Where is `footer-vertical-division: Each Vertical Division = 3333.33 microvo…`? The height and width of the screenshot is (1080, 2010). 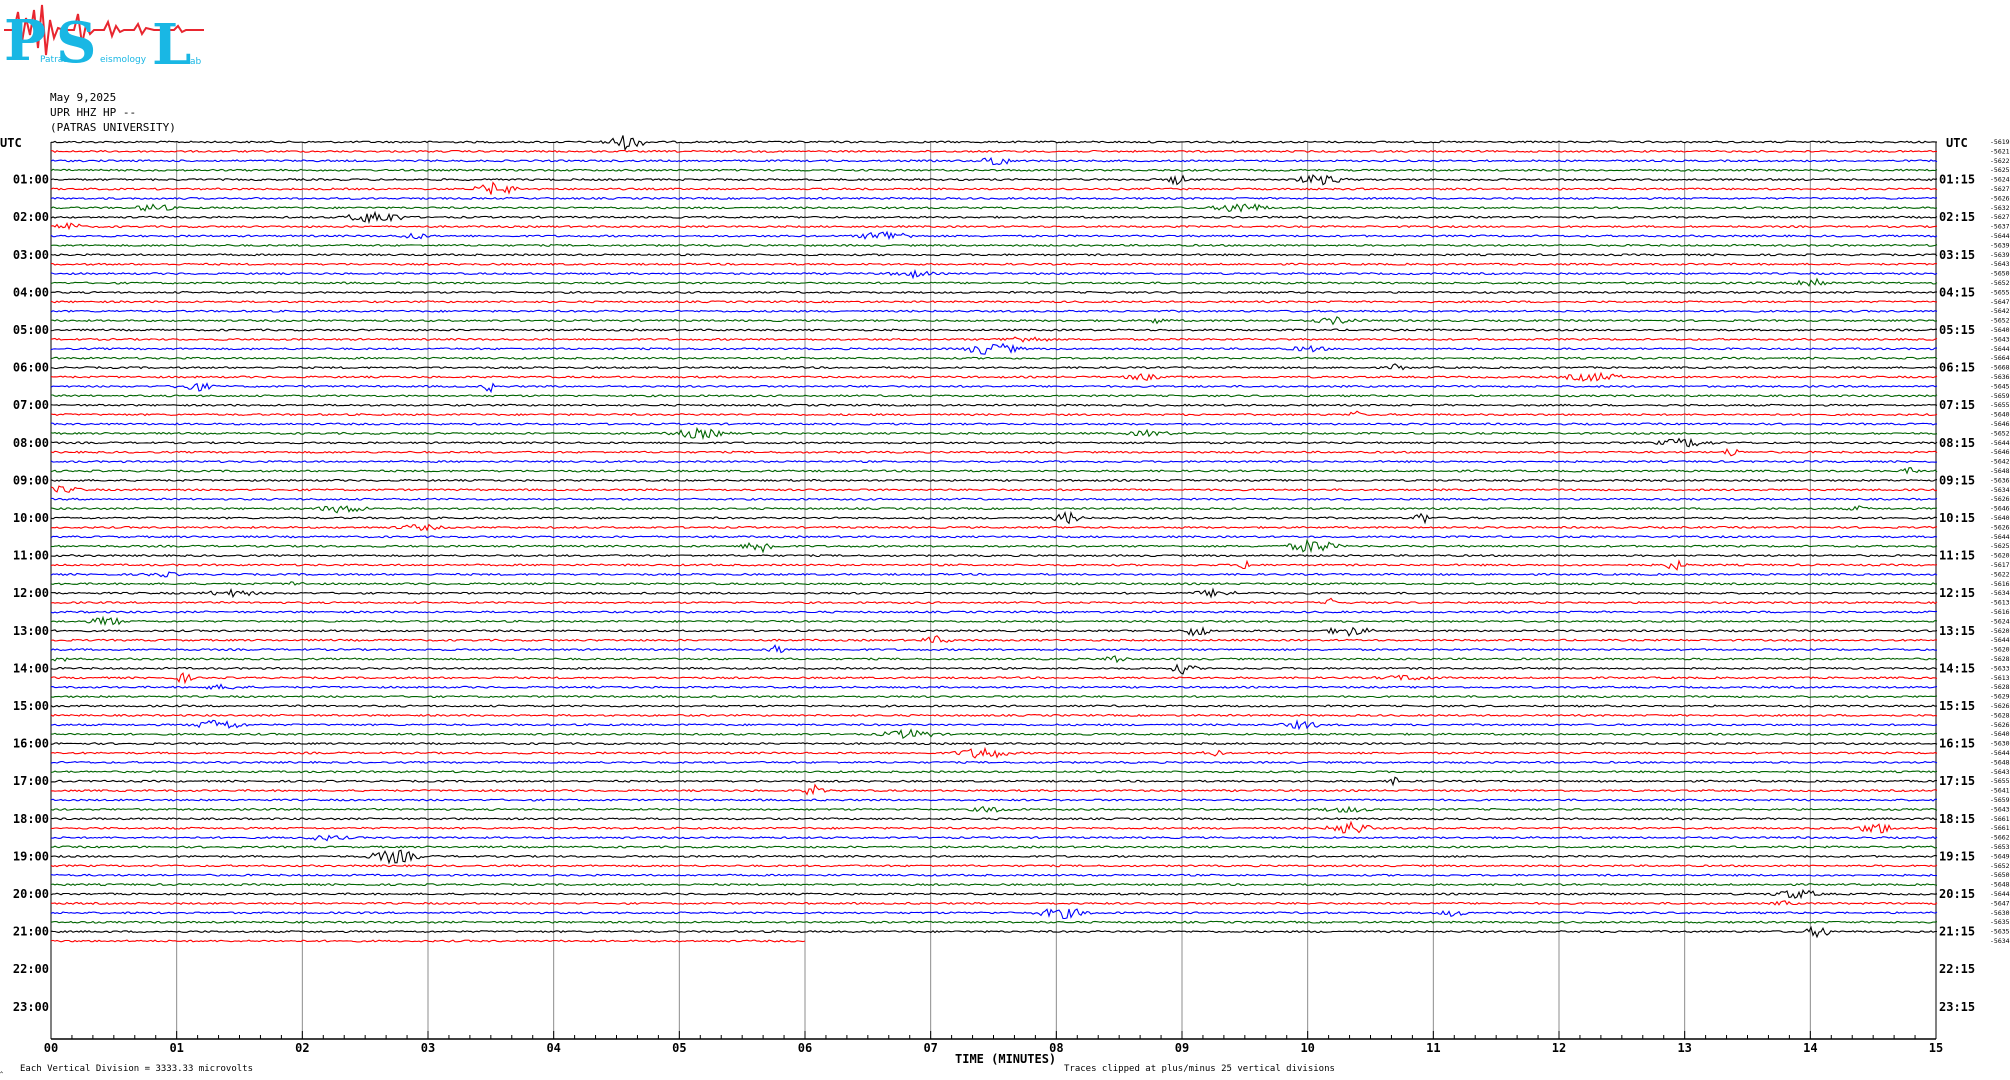 footer-vertical-division: Each Vertical Division = 3333.33 microvo… is located at coordinates (136, 1069).